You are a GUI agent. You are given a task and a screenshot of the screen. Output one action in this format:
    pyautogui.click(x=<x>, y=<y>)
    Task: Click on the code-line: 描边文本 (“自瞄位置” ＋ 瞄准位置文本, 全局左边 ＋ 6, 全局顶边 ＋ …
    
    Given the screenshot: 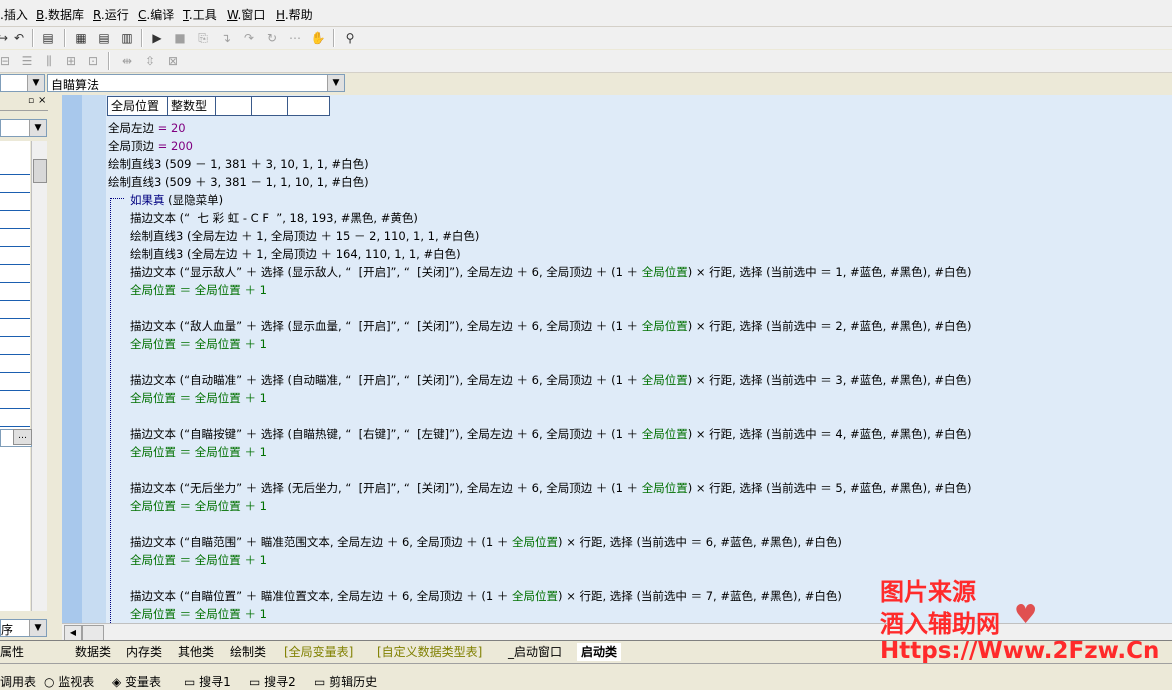 What is the action you would take?
    pyautogui.click(x=486, y=596)
    